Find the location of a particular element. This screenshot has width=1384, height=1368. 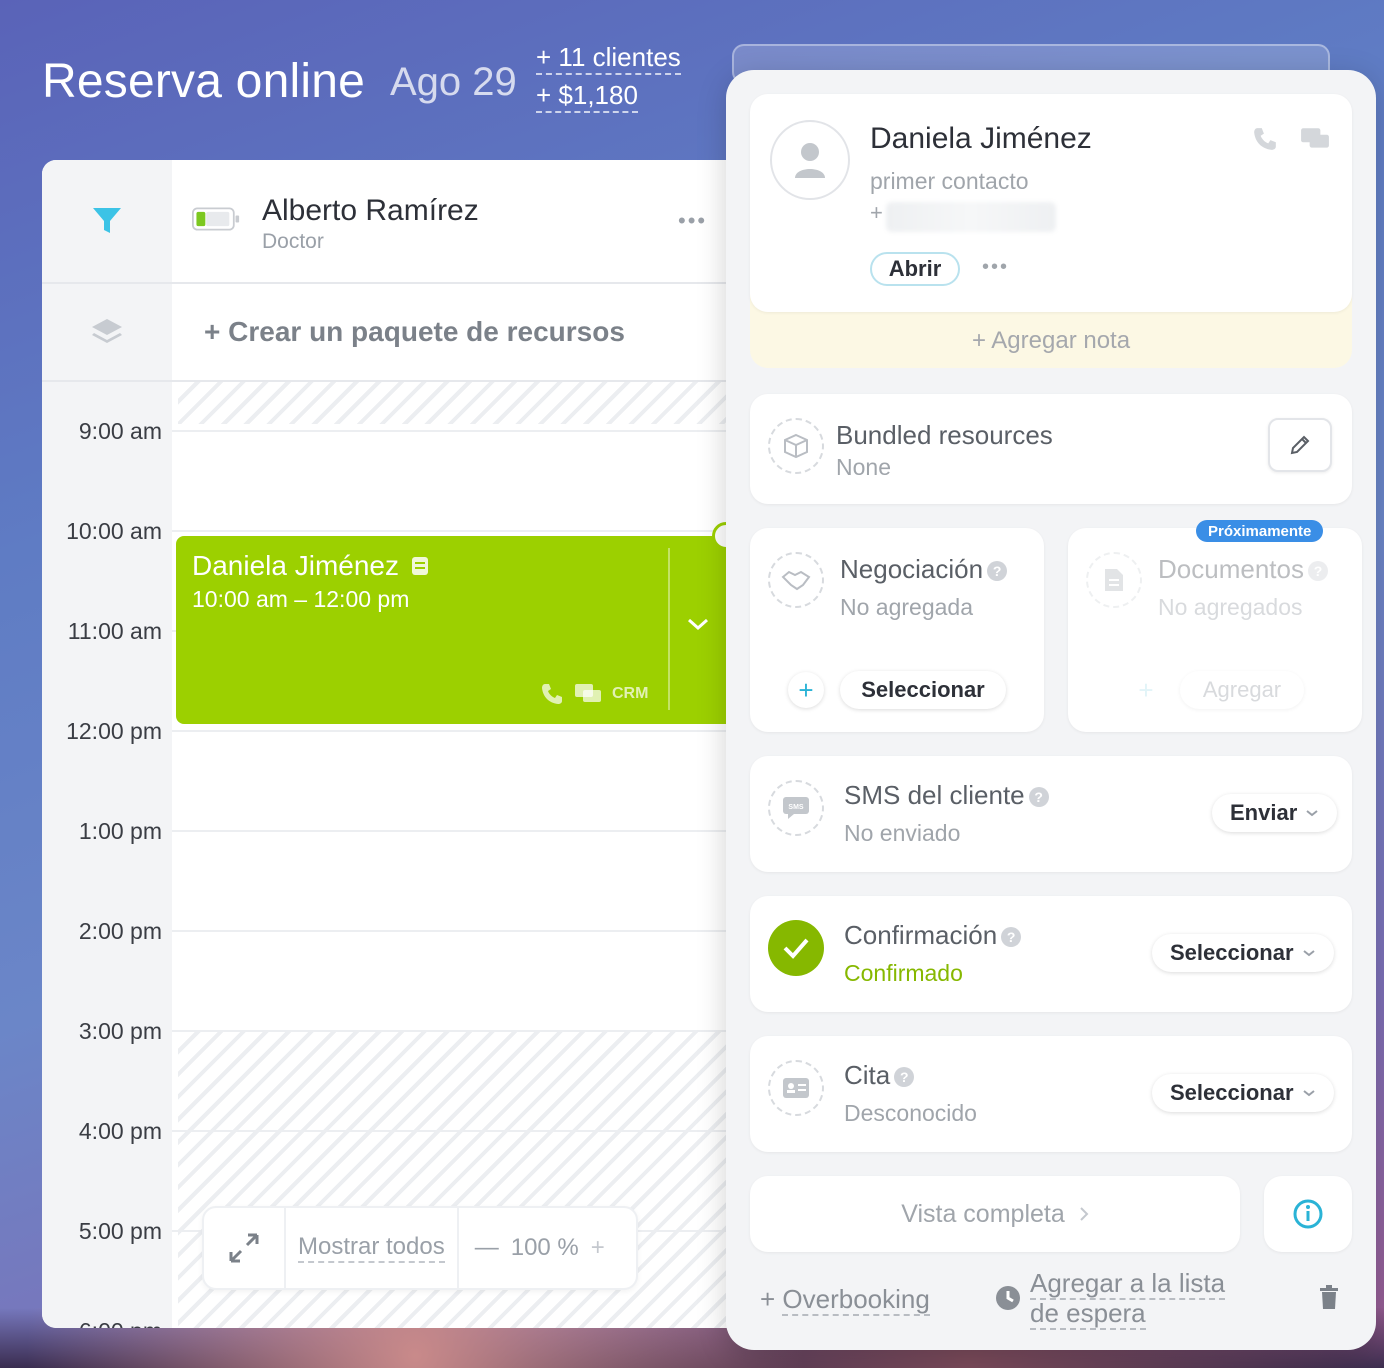

layers-icon is located at coordinates (107, 331).